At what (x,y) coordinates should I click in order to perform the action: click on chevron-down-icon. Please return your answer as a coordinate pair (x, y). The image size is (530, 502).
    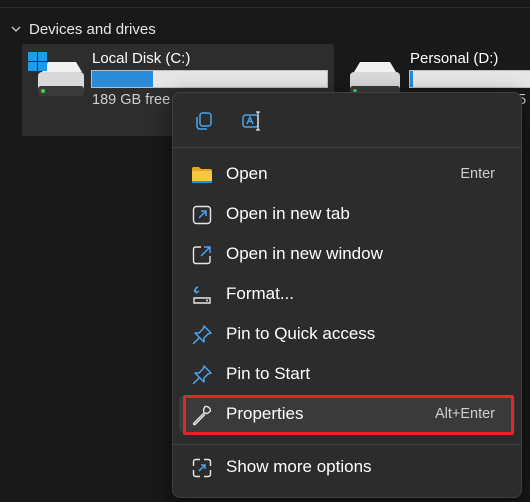
    Looking at the image, I should click on (16, 29).